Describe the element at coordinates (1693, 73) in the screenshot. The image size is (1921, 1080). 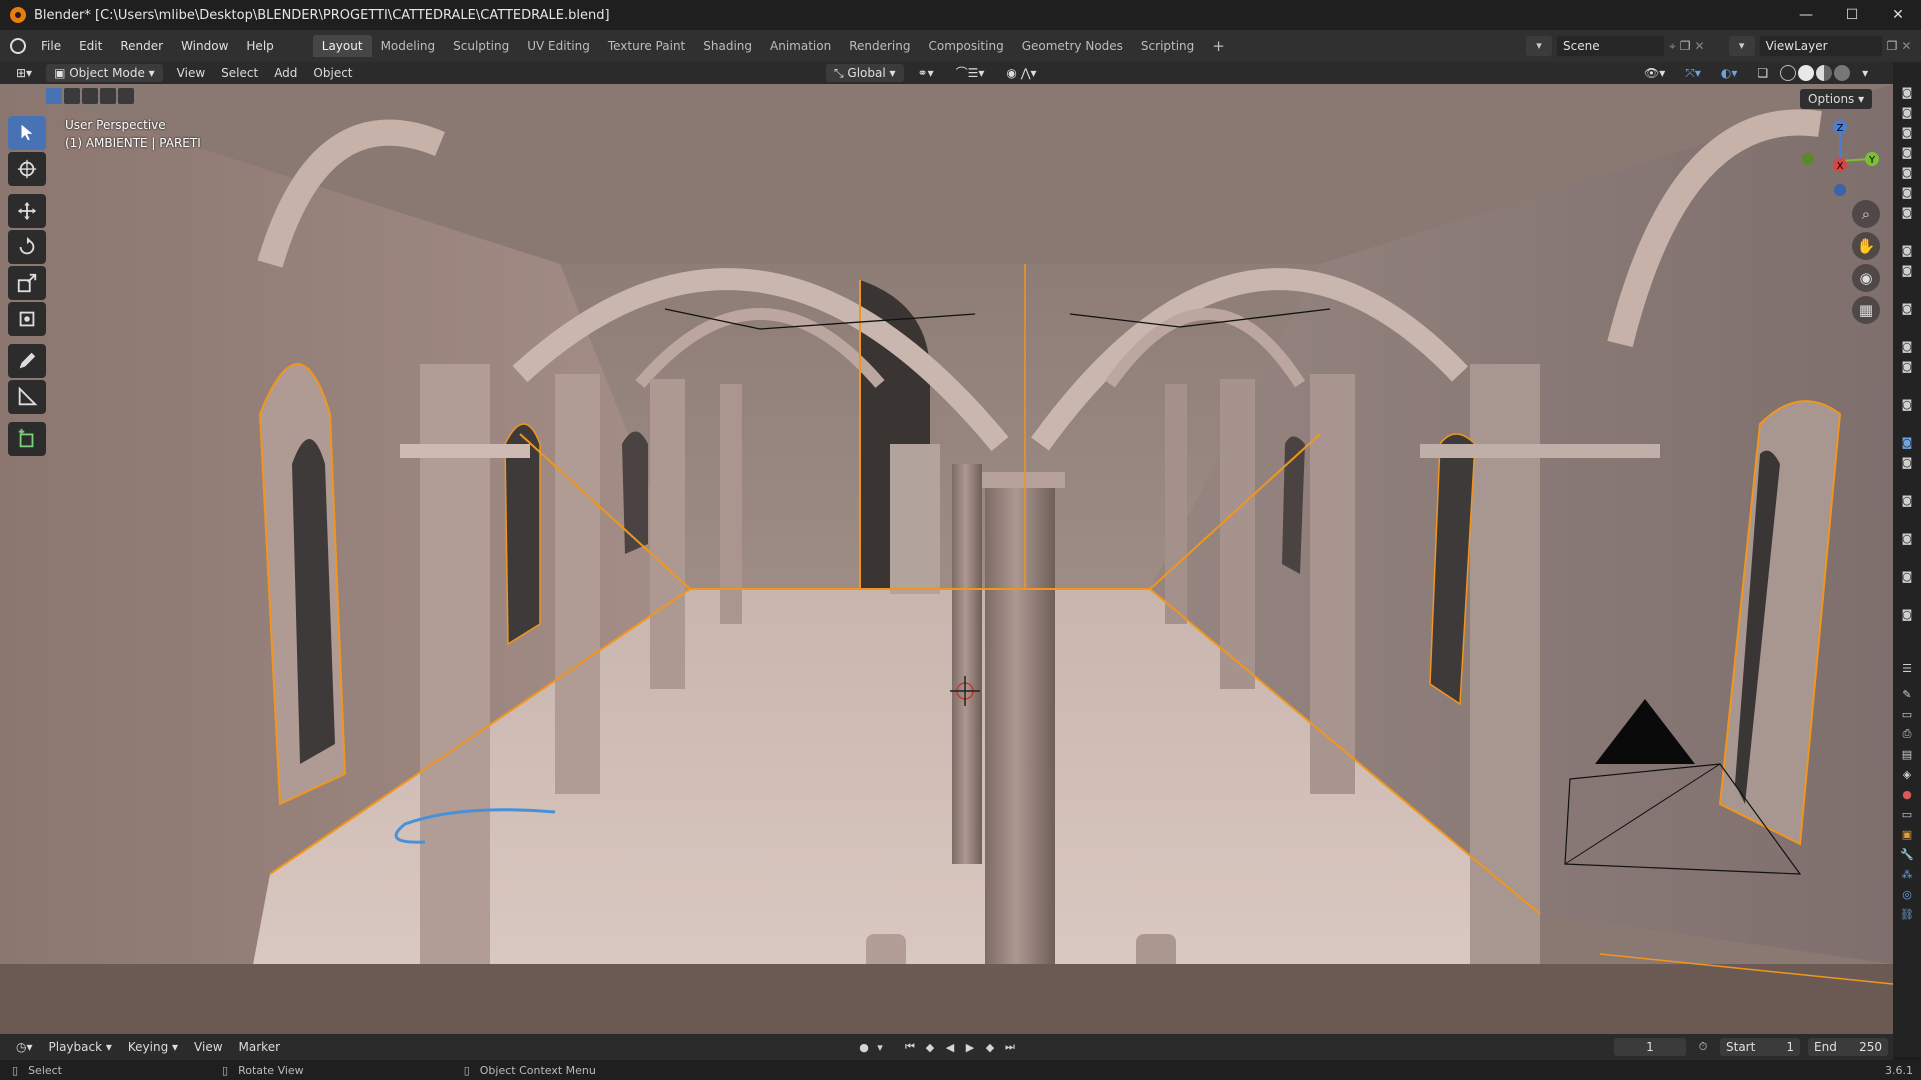
I see `gizmo-toggle-icon: ⤧▾` at that location.